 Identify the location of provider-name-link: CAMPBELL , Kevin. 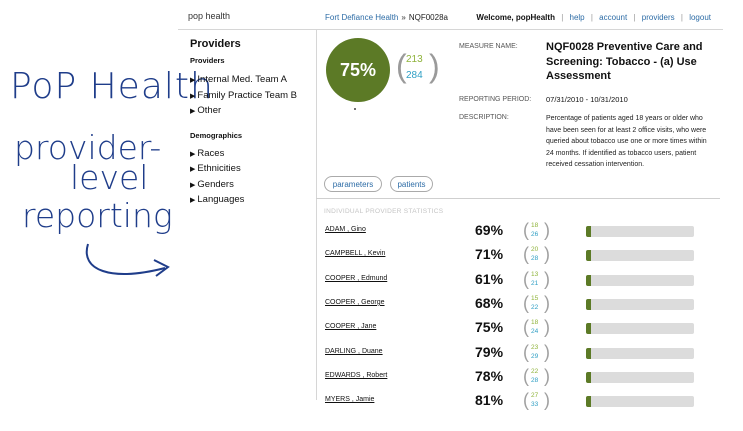
(355, 253).